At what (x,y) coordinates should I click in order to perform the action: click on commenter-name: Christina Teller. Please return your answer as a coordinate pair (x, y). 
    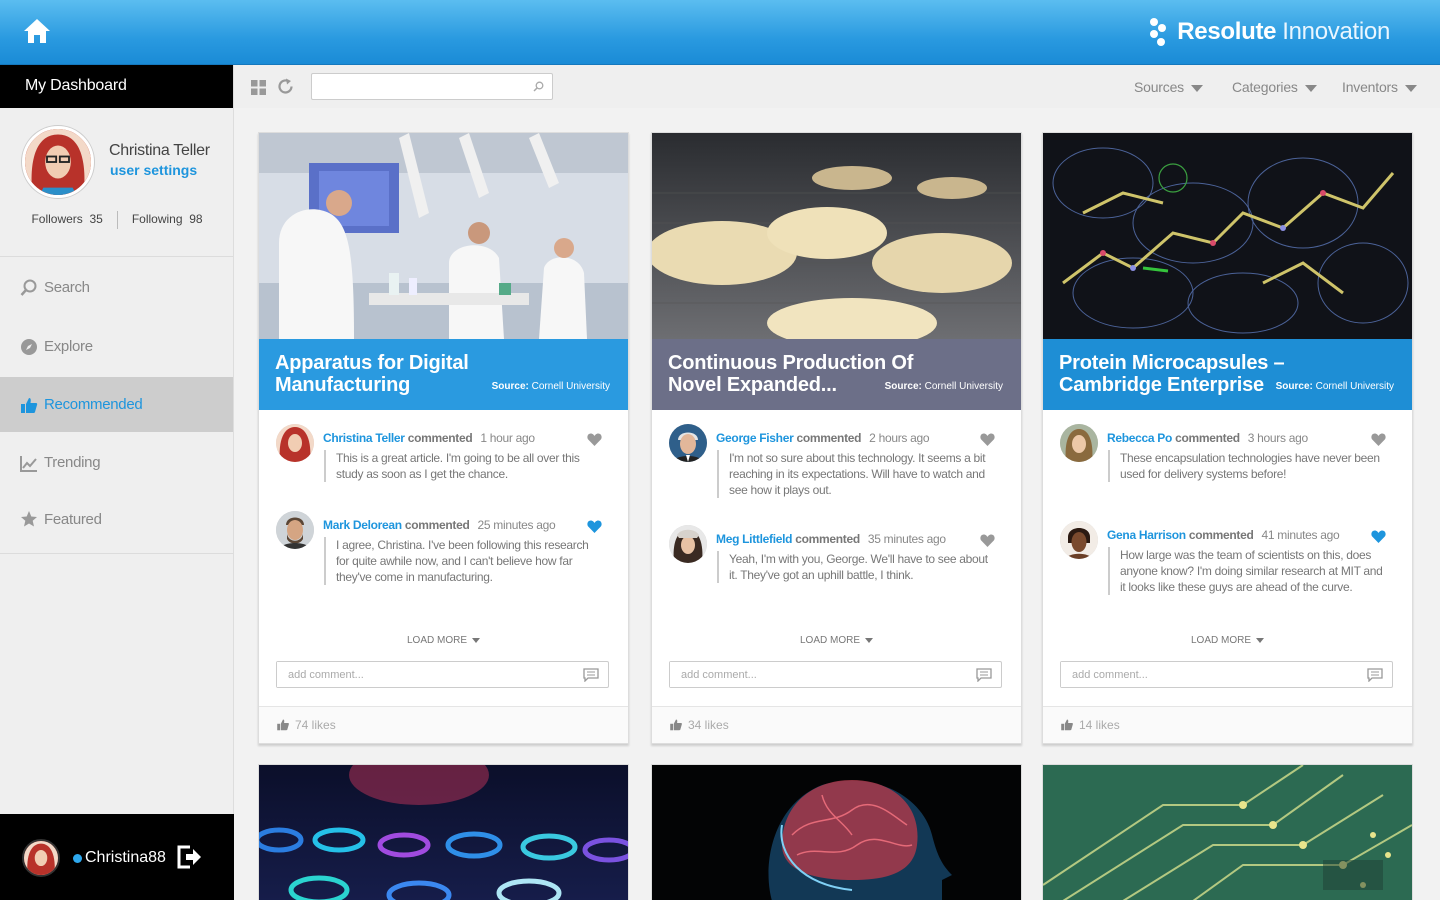
    Looking at the image, I should click on (364, 438).